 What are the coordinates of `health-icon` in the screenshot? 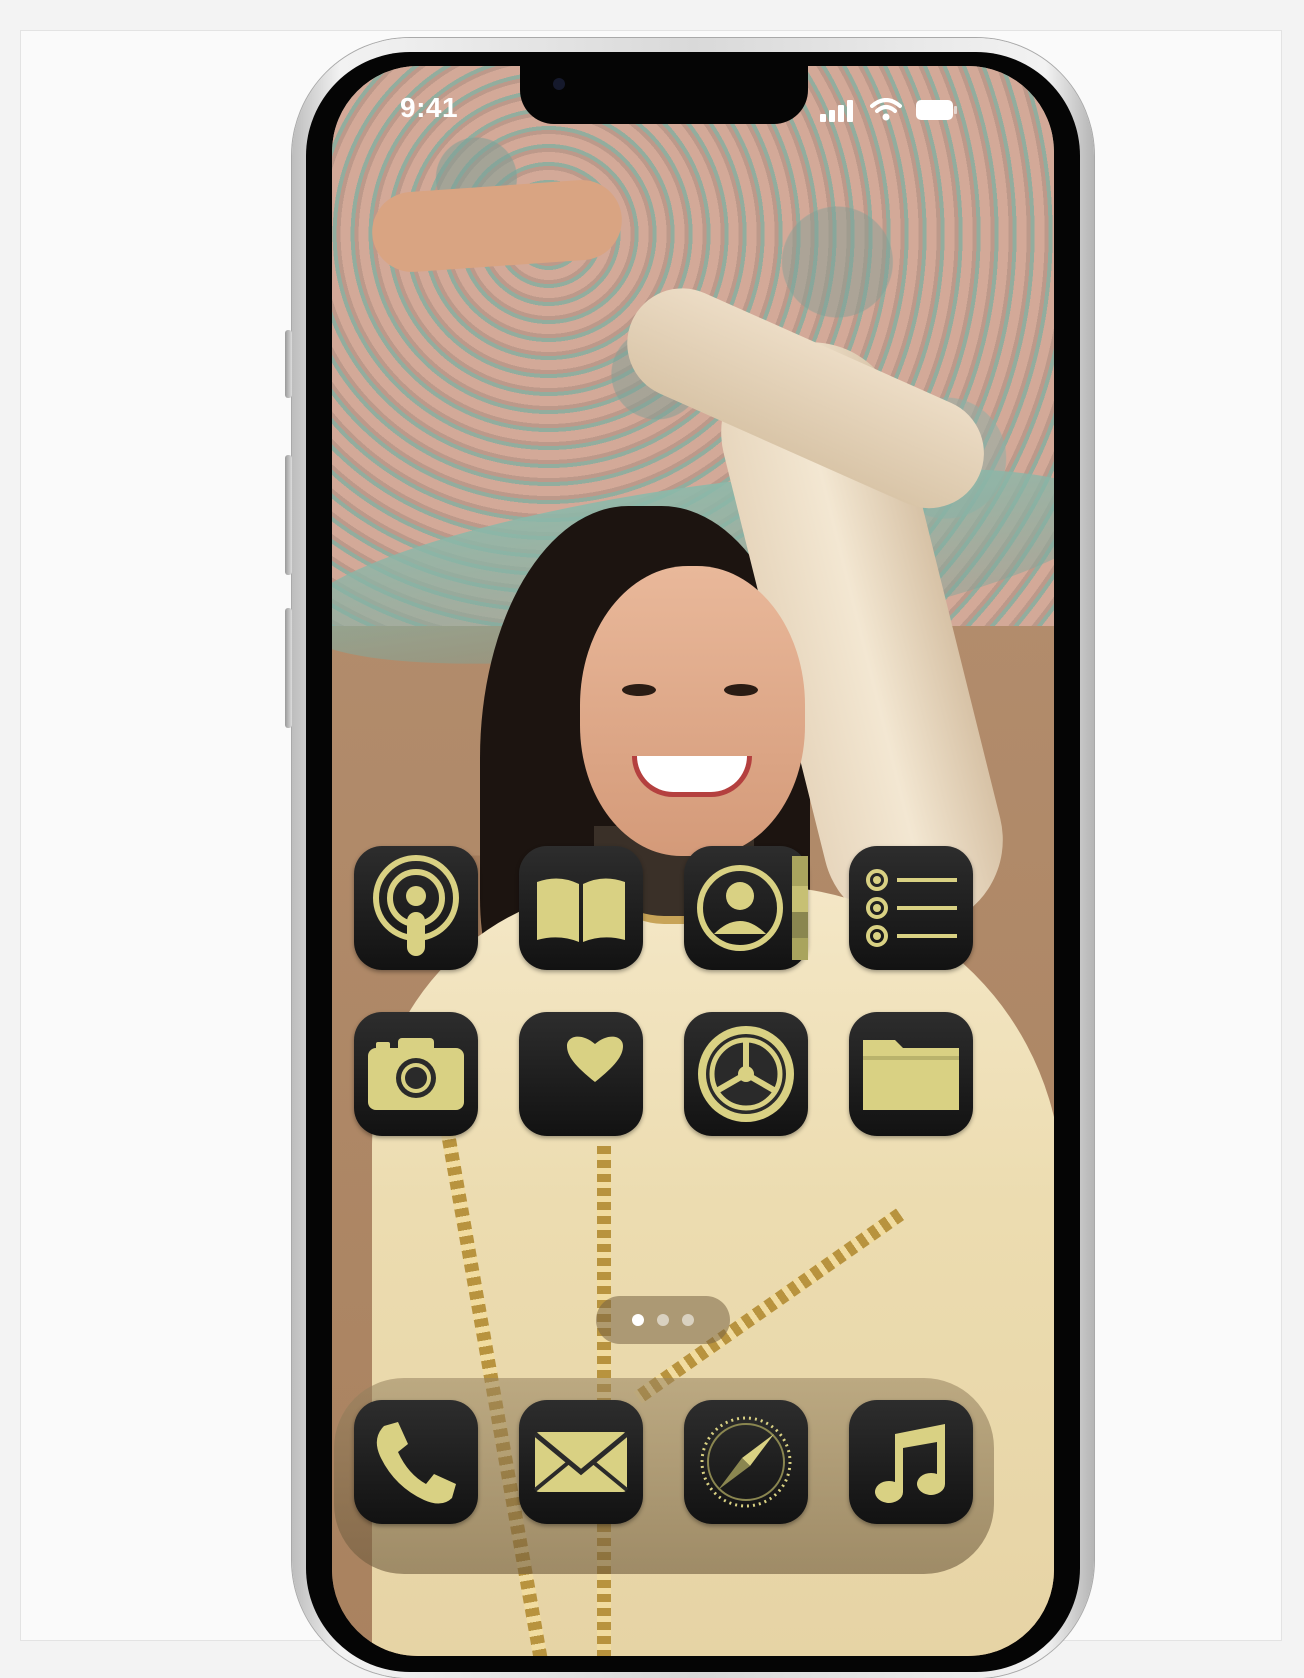 It's located at (595, 1059).